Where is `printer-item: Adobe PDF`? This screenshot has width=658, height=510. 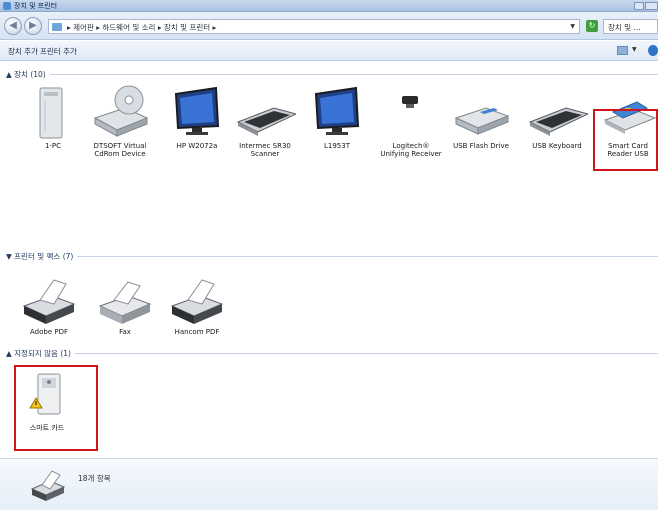
printer-item: Adobe PDF is located at coordinates (49, 306).